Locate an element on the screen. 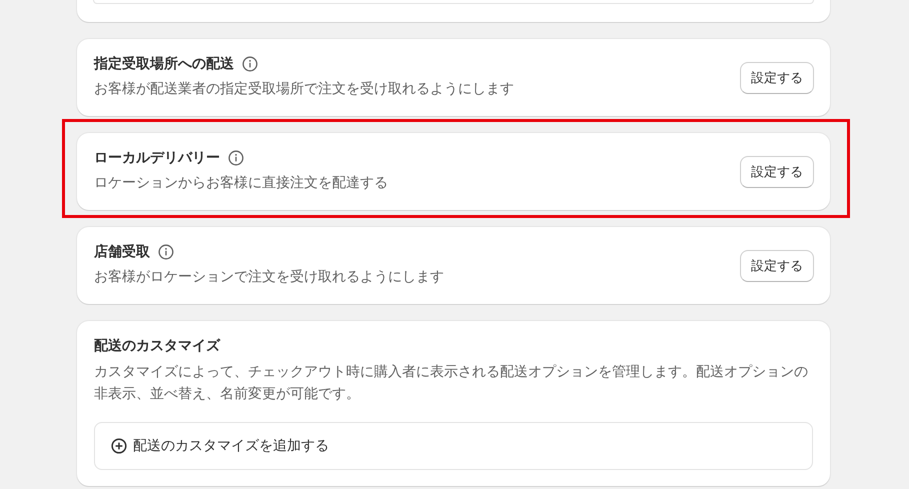 The height and width of the screenshot is (489, 909). button-label: 配送のカスタマイズを追加する is located at coordinates (231, 446).